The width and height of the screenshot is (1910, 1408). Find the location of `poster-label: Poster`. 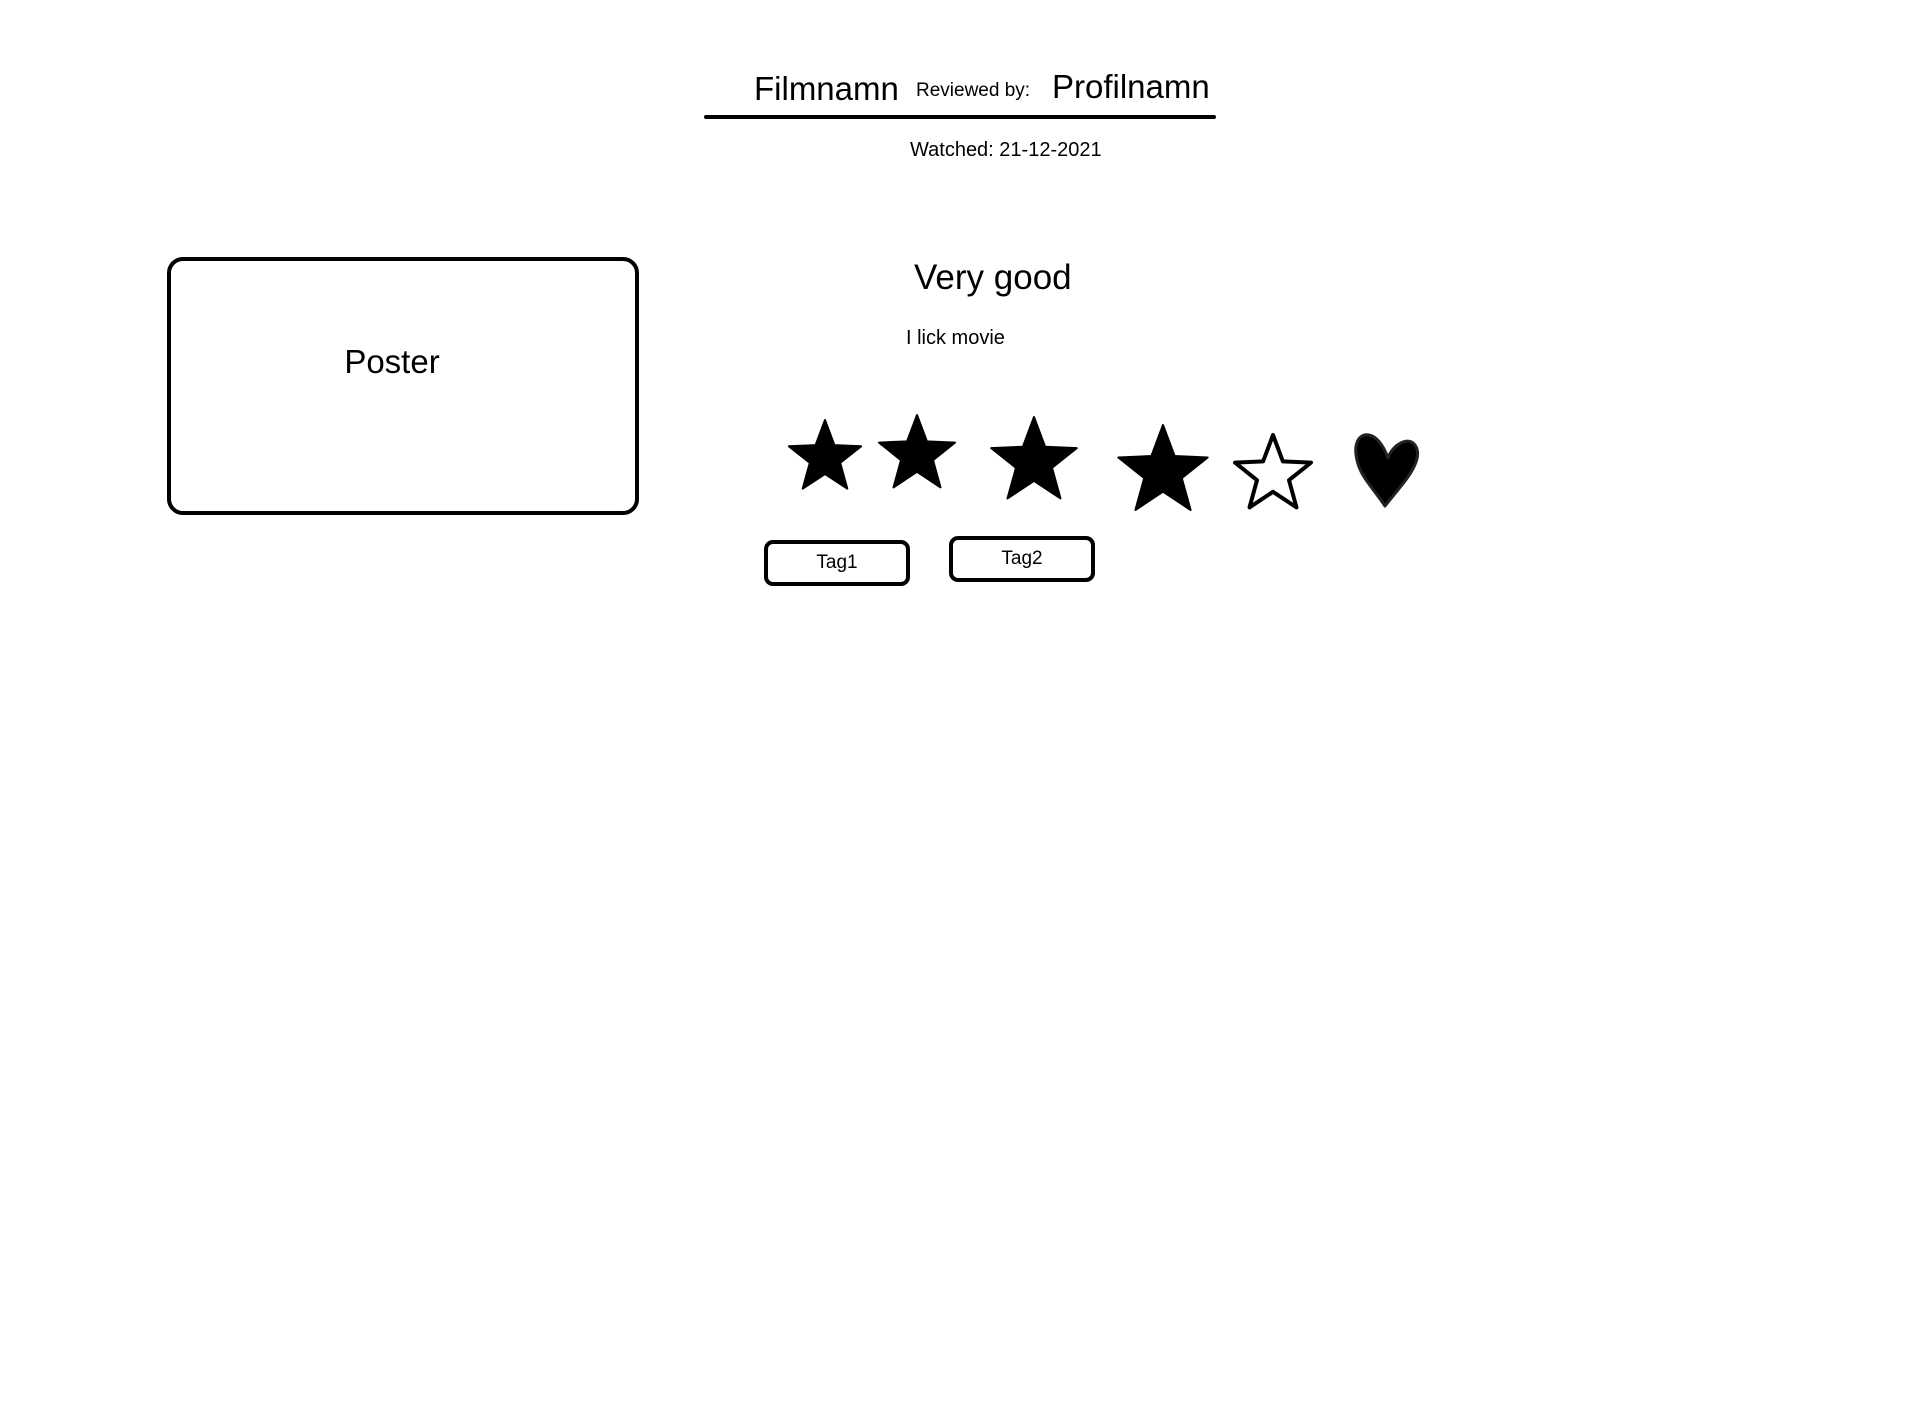

poster-label: Poster is located at coordinates (392, 361).